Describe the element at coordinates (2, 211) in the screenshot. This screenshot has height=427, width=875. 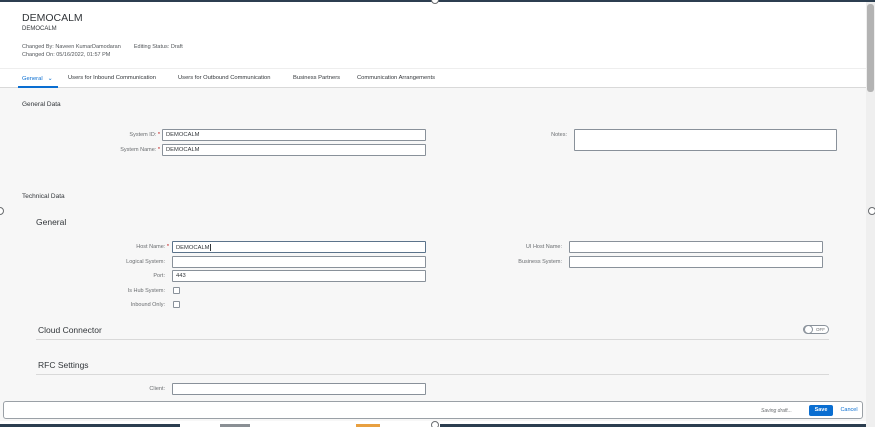
I see `resize-handle-left` at that location.